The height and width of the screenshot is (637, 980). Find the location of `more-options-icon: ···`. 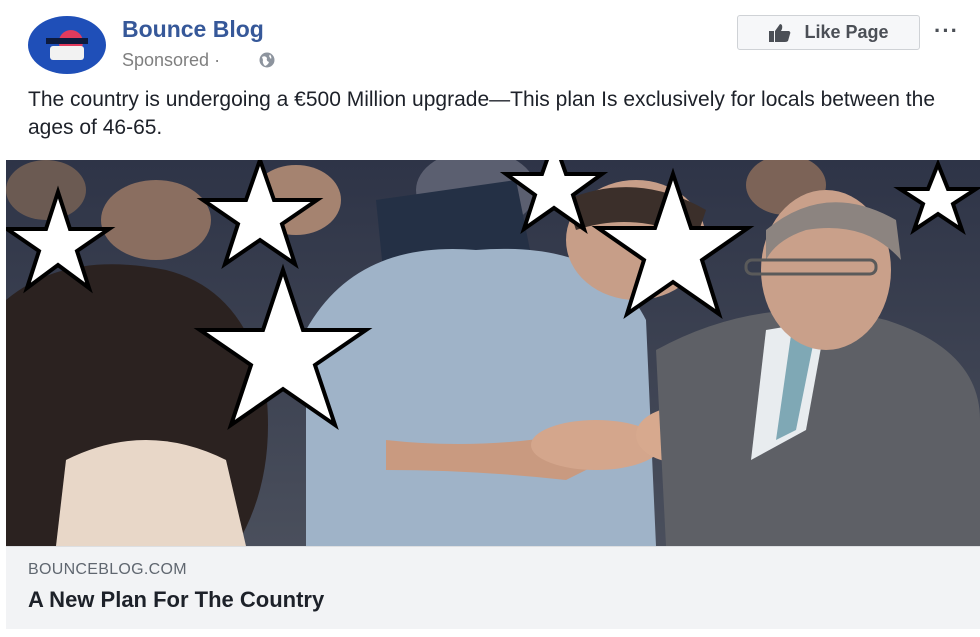

more-options-icon: ··· is located at coordinates (946, 31).